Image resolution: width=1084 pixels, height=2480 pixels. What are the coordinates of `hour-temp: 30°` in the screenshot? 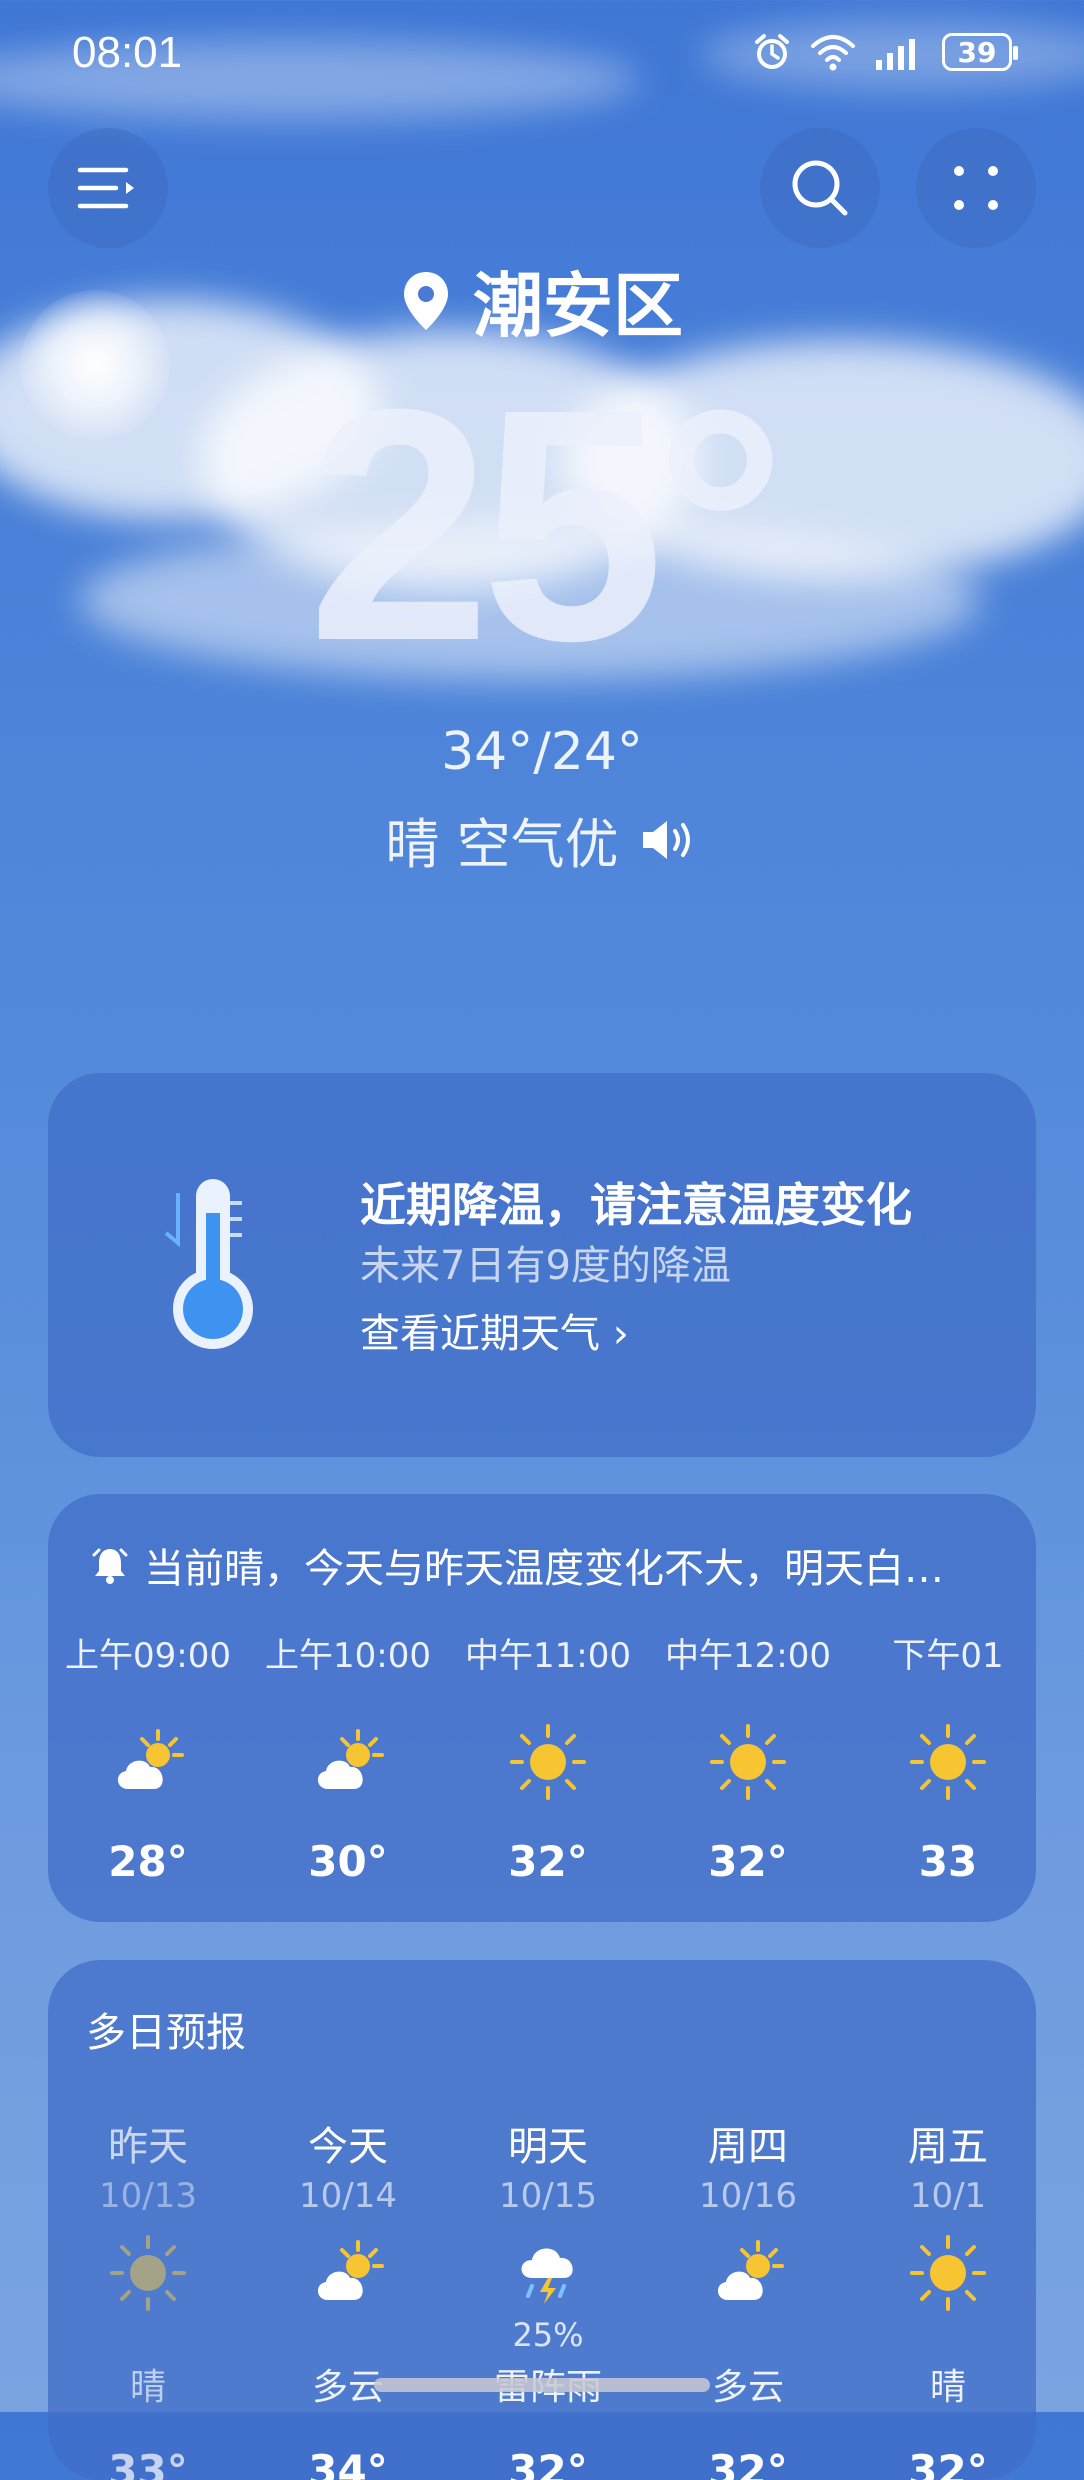 It's located at (348, 1861).